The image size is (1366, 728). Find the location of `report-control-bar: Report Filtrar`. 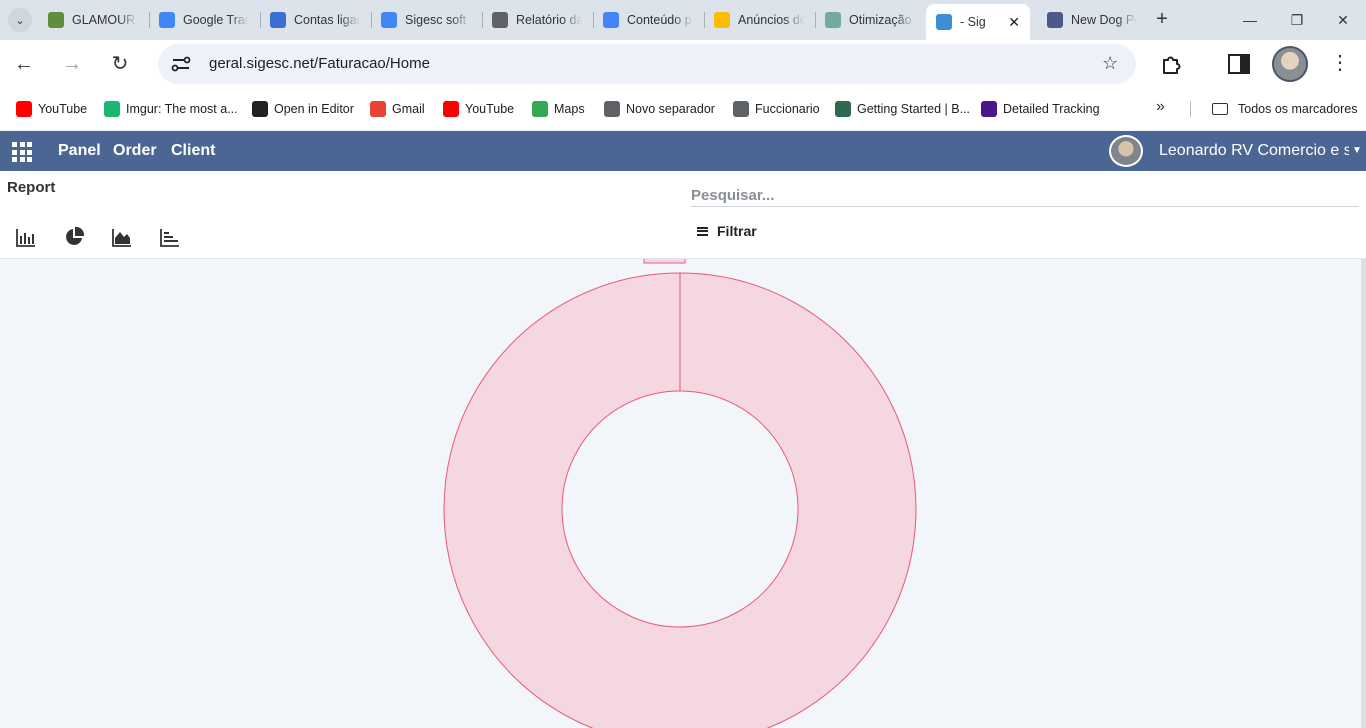

report-control-bar: Report Filtrar is located at coordinates (683, 215).